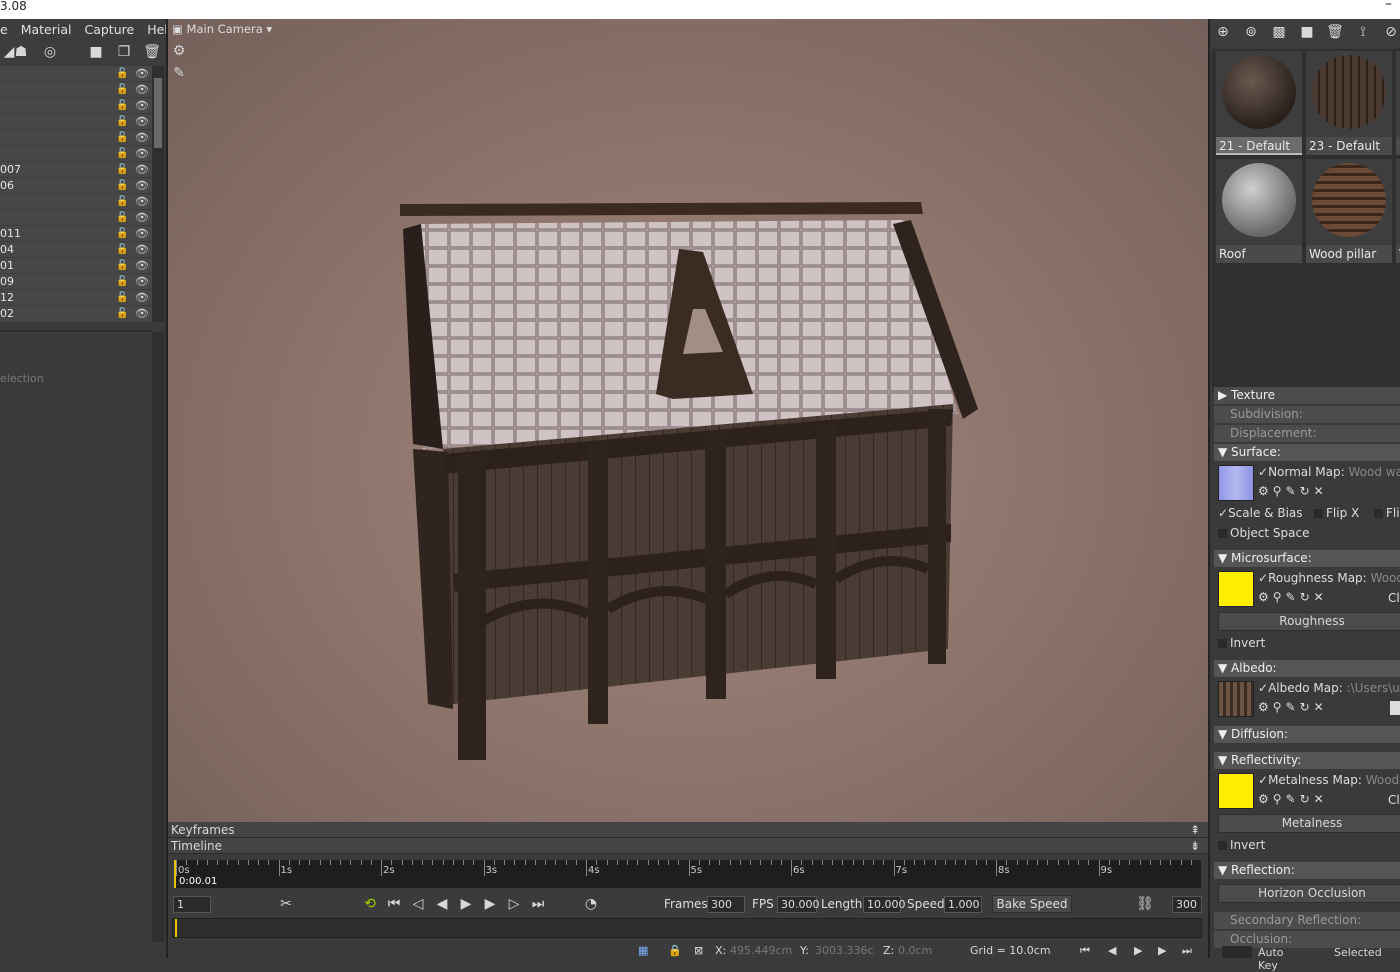 Image resolution: width=1400 pixels, height=972 pixels. I want to click on scene-row: 04🔓👁, so click(76, 250).